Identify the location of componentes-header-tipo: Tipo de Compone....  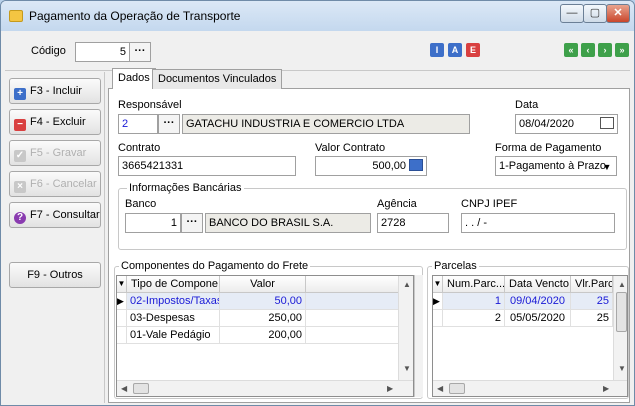
(173, 284).